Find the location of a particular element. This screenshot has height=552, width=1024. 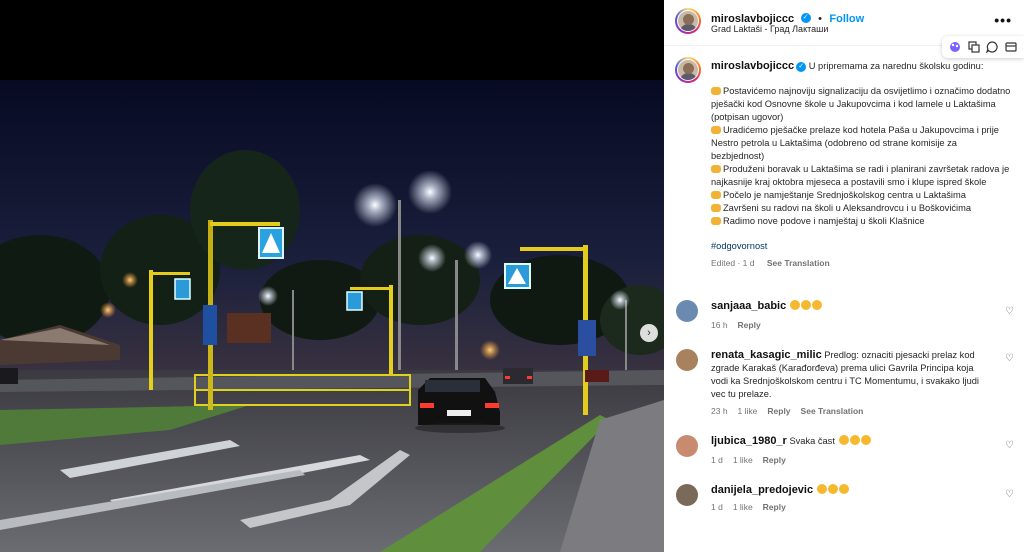

comment-icon is located at coordinates (992, 47).